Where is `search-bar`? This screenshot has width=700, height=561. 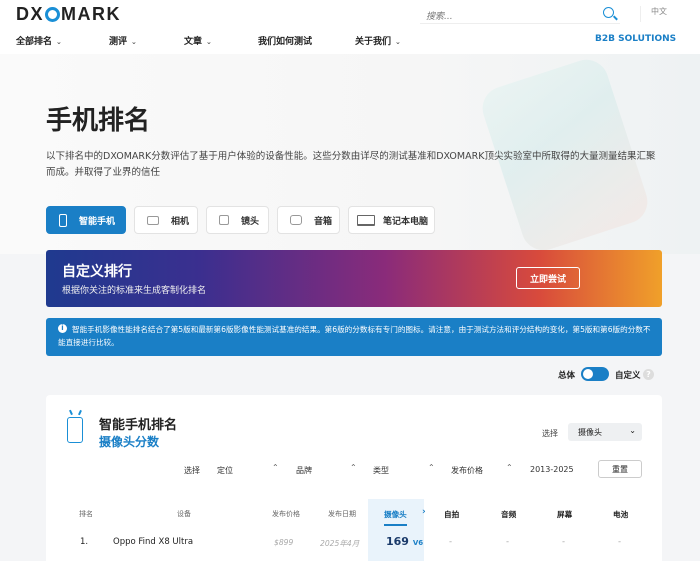 search-bar is located at coordinates (520, 15).